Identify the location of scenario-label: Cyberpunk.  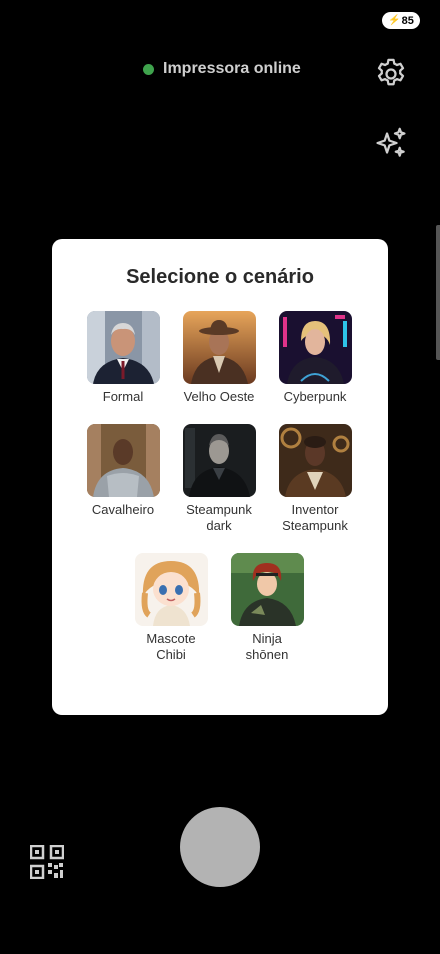
(315, 396).